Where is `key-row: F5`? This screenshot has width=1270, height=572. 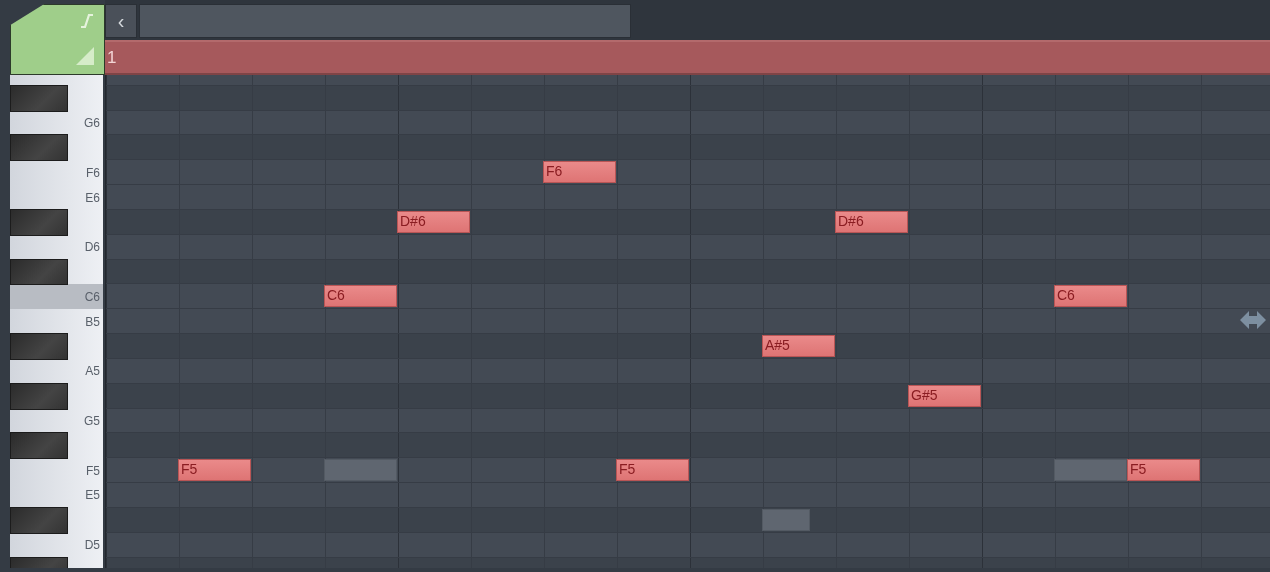
key-row: F5 is located at coordinates (56, 471).